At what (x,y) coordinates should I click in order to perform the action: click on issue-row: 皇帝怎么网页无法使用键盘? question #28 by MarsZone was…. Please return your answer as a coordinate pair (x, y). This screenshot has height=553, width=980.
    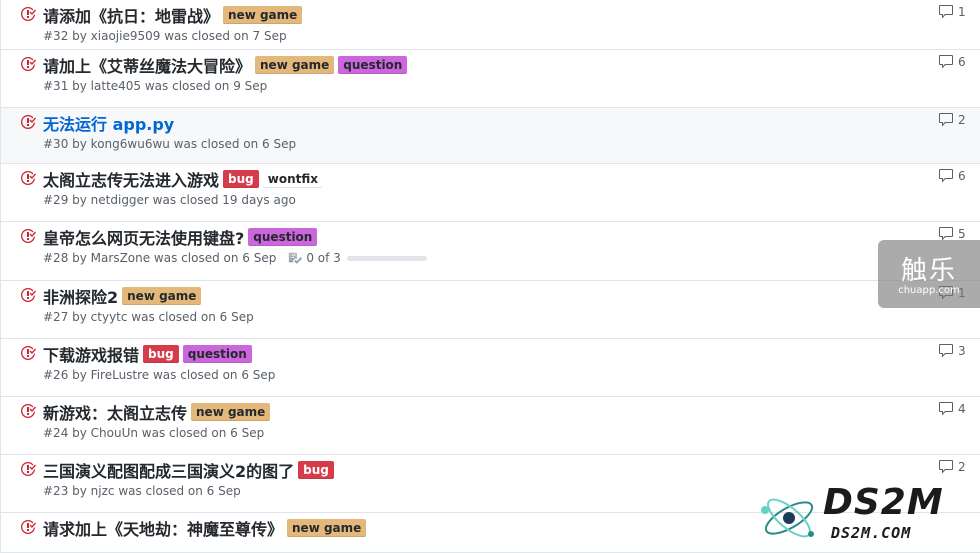
    Looking at the image, I should click on (490, 251).